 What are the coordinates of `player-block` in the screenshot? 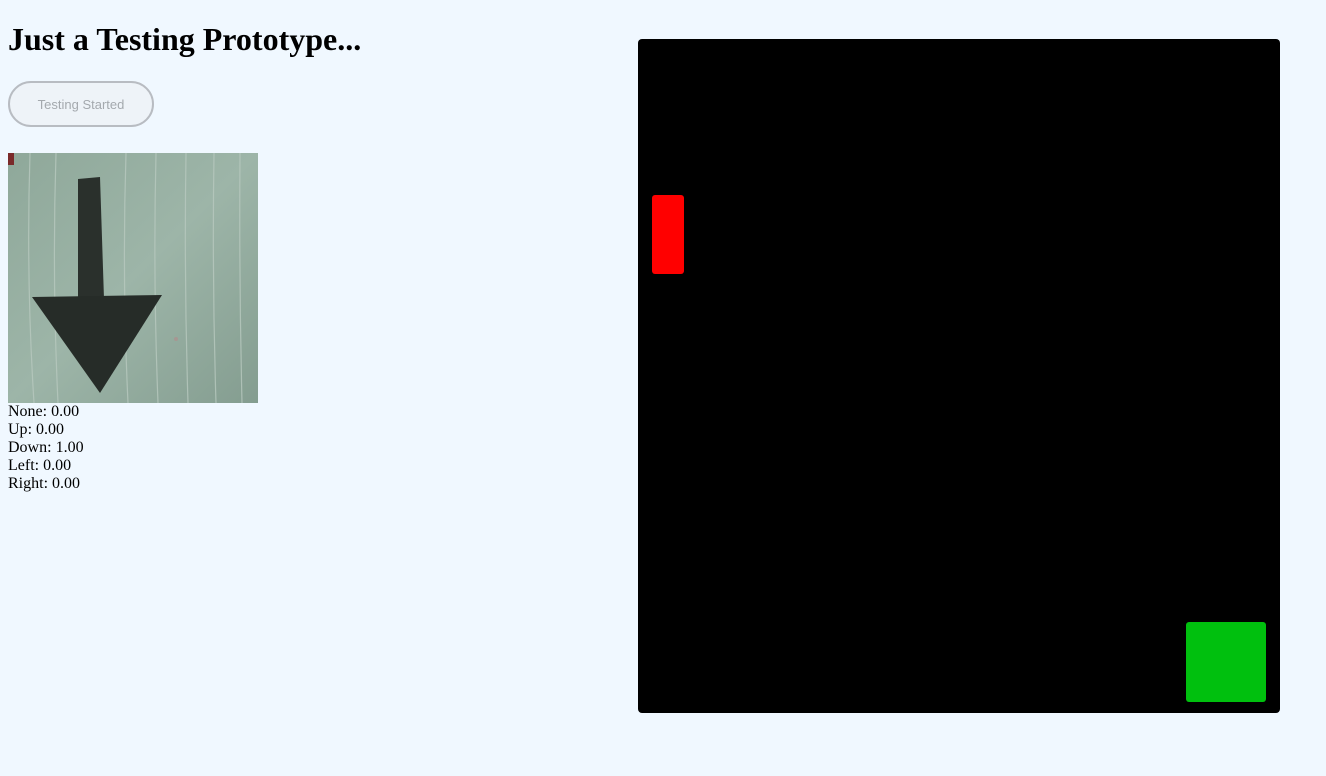 It's located at (668, 234).